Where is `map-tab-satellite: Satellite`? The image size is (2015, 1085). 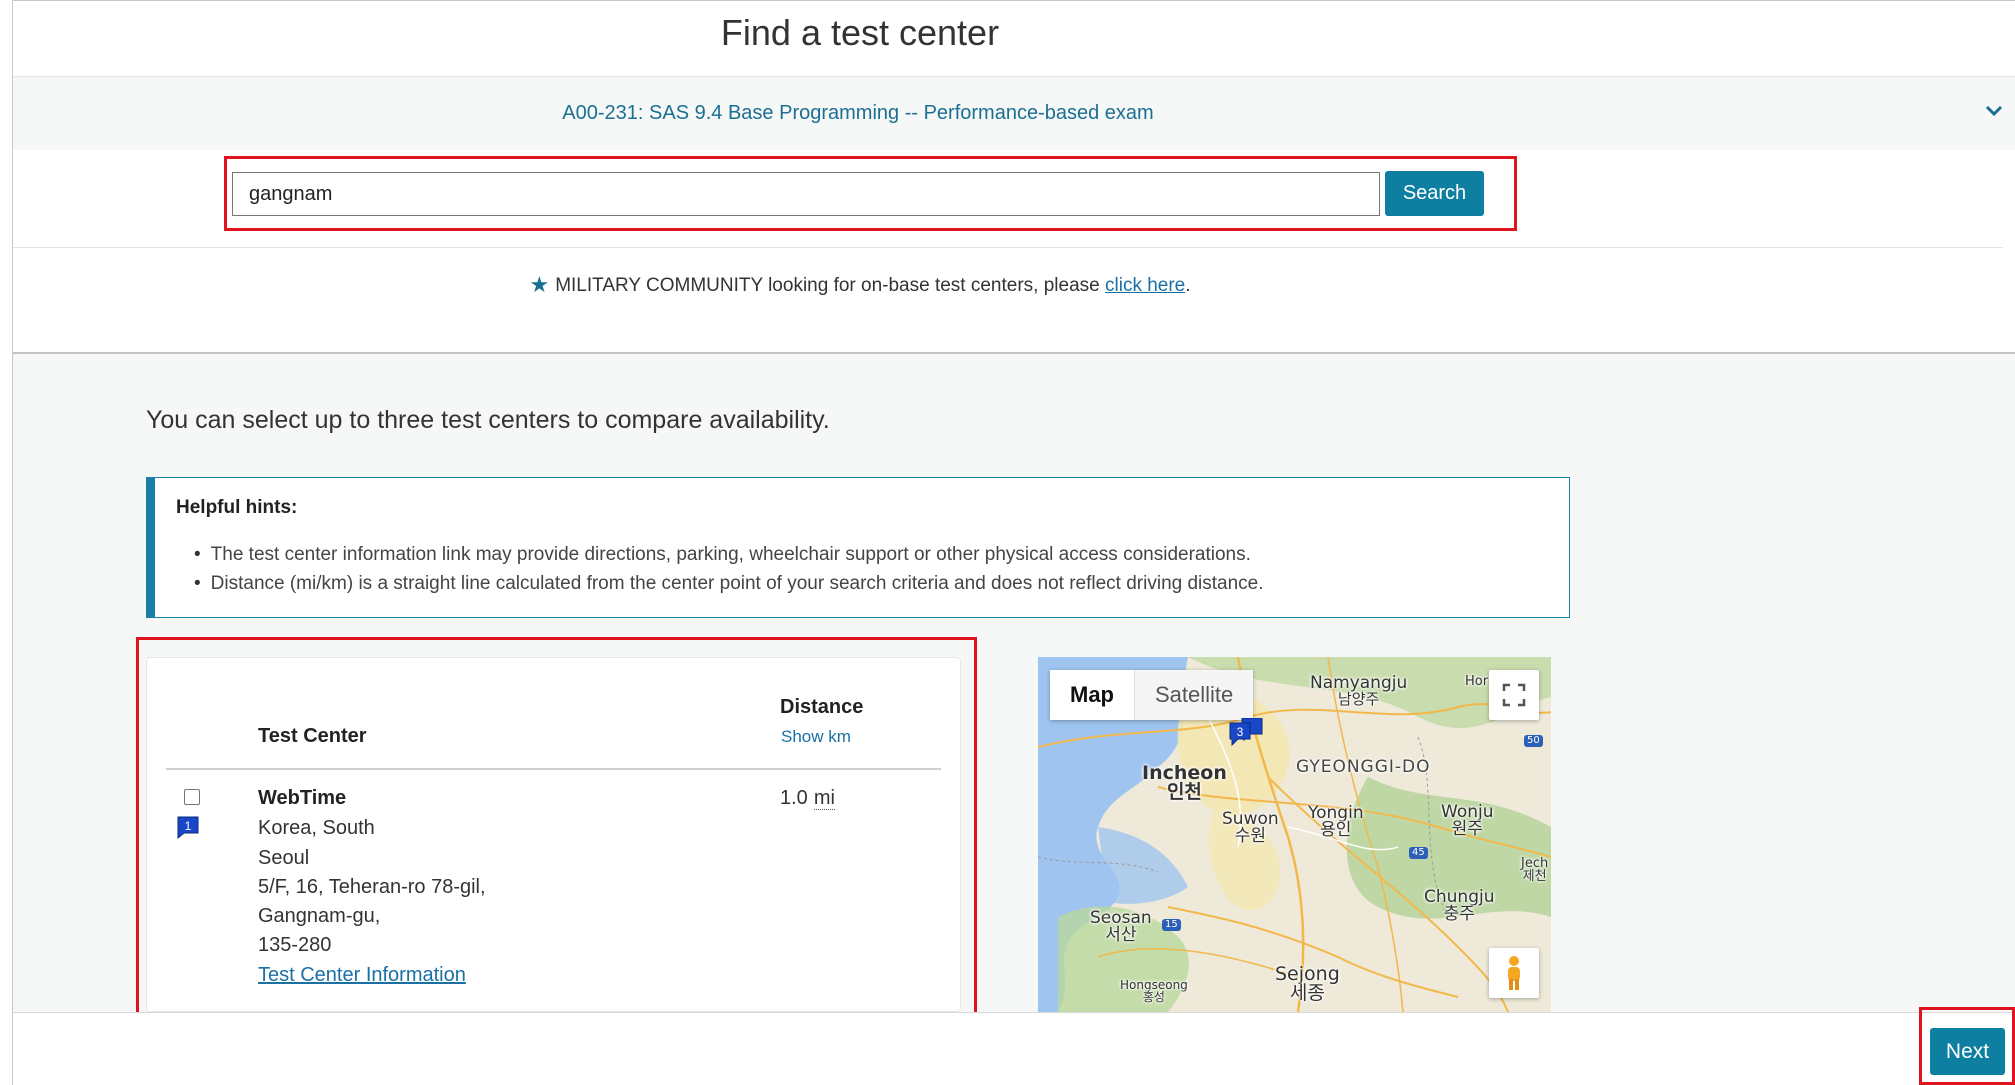
map-tab-satellite: Satellite is located at coordinates (1194, 695).